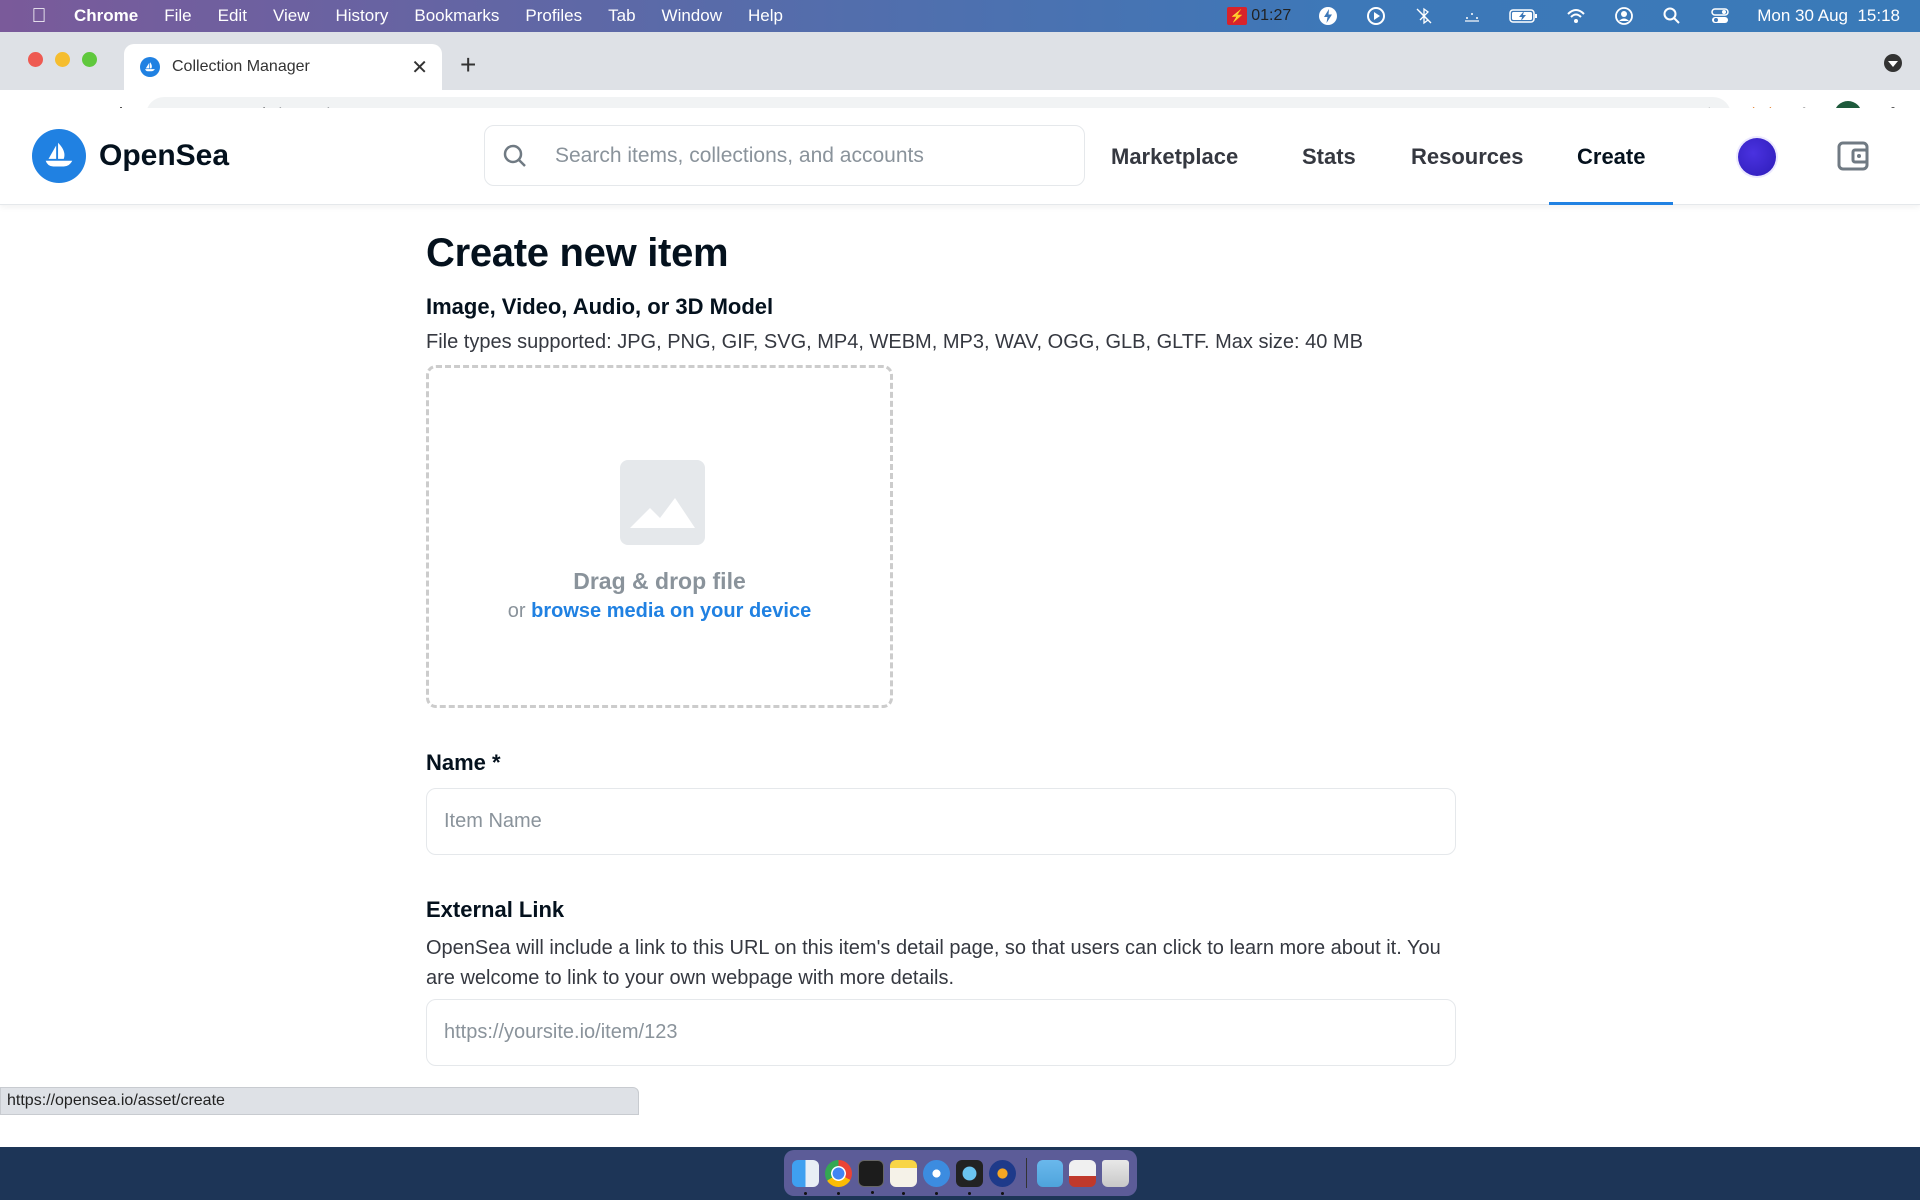 Image resolution: width=1920 pixels, height=1200 pixels. I want to click on drag-drop-subtitle: or browse media on your device, so click(659, 611).